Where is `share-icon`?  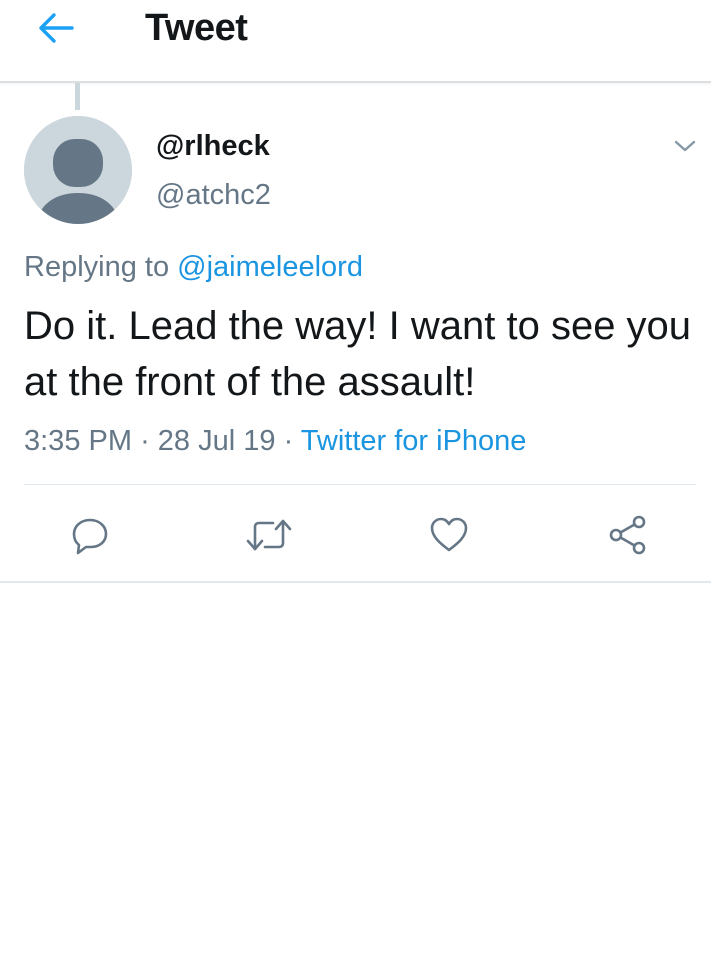 share-icon is located at coordinates (627, 535).